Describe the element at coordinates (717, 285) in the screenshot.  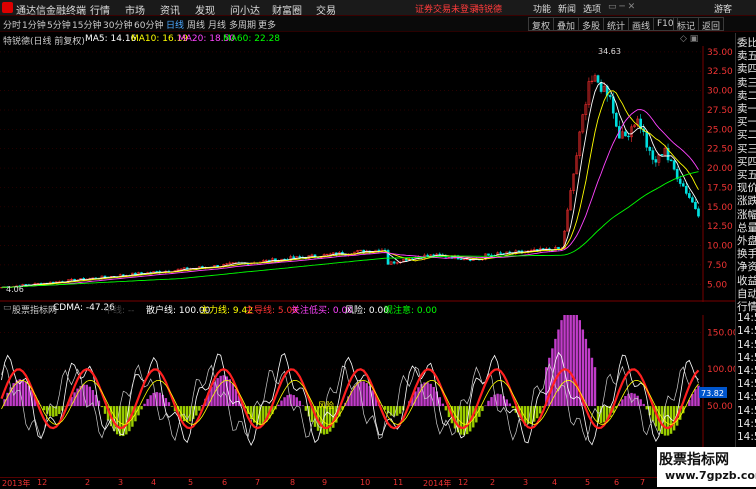
I see `price-tick: 5.00` at that location.